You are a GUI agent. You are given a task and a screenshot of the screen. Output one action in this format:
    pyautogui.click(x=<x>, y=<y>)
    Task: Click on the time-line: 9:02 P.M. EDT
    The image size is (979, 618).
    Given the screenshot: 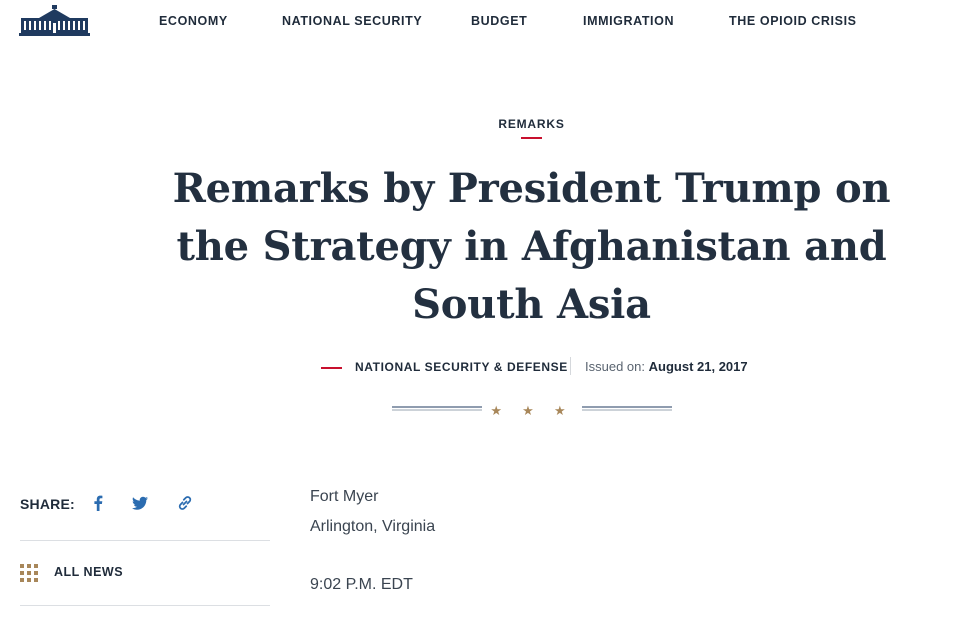 What is the action you would take?
    pyautogui.click(x=361, y=584)
    